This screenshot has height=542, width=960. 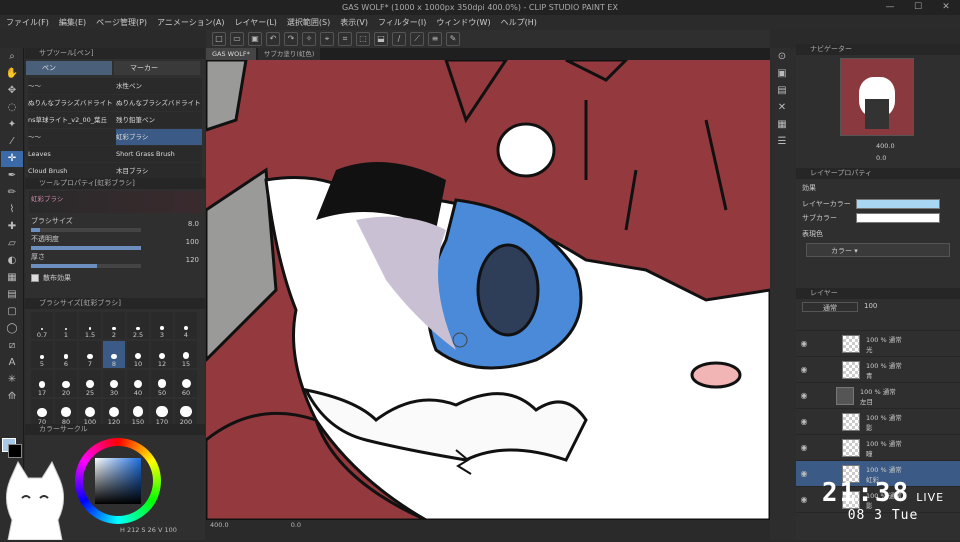 What do you see at coordinates (66, 325) in the screenshot?
I see `brush-size-option: 1` at bounding box center [66, 325].